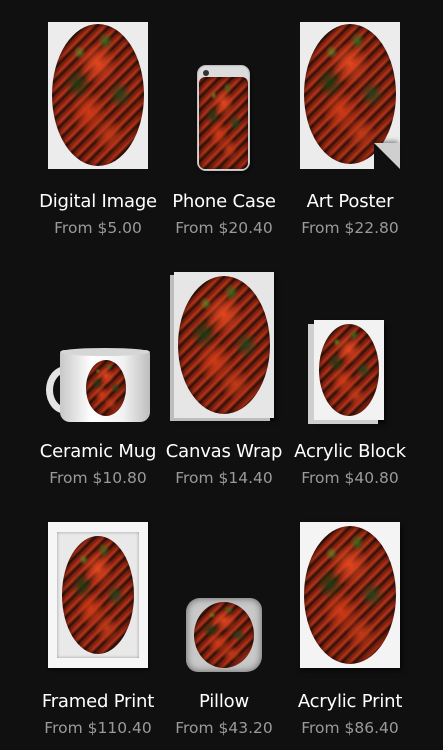 This screenshot has width=443, height=750. I want to click on product-price: From $22.80, so click(350, 228).